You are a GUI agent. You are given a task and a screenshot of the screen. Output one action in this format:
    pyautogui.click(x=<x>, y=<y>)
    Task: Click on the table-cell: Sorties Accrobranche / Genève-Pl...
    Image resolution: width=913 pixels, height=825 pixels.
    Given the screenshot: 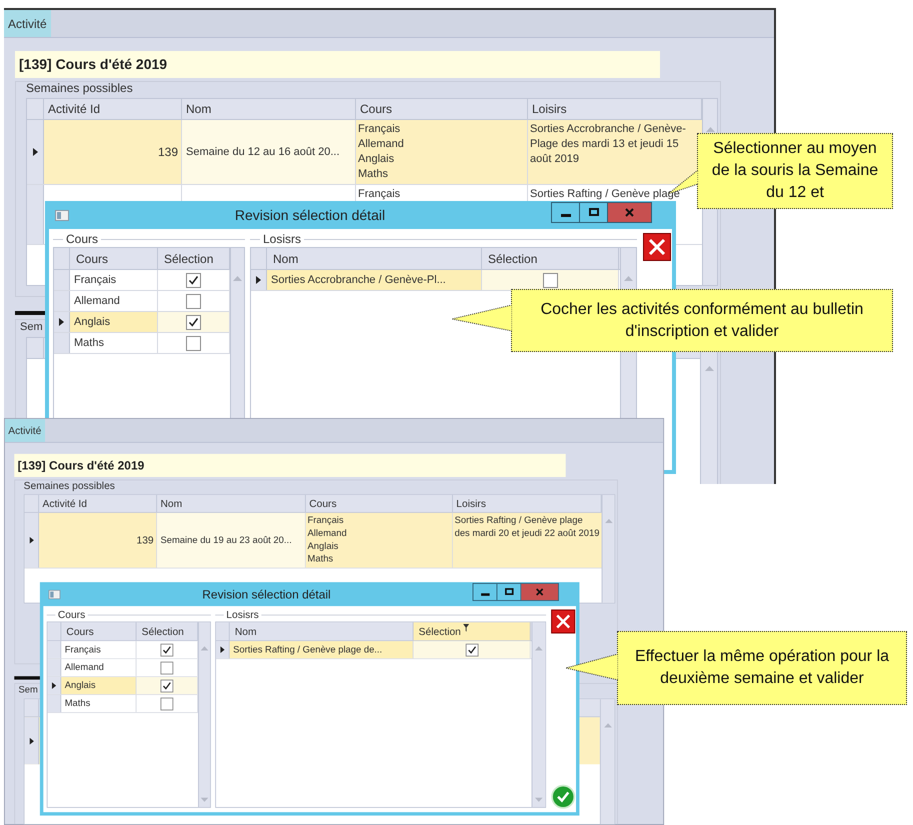 What is the action you would take?
    pyautogui.click(x=374, y=280)
    